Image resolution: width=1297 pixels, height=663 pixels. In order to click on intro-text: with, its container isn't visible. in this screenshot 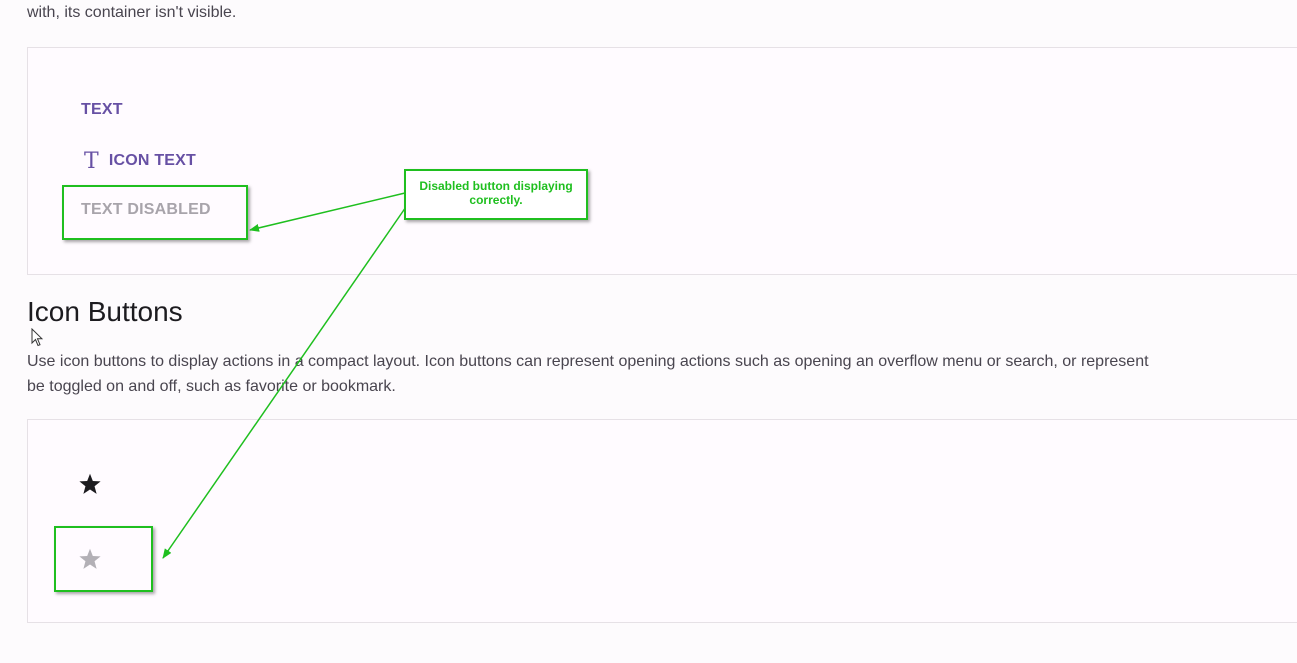, I will do `click(132, 12)`.